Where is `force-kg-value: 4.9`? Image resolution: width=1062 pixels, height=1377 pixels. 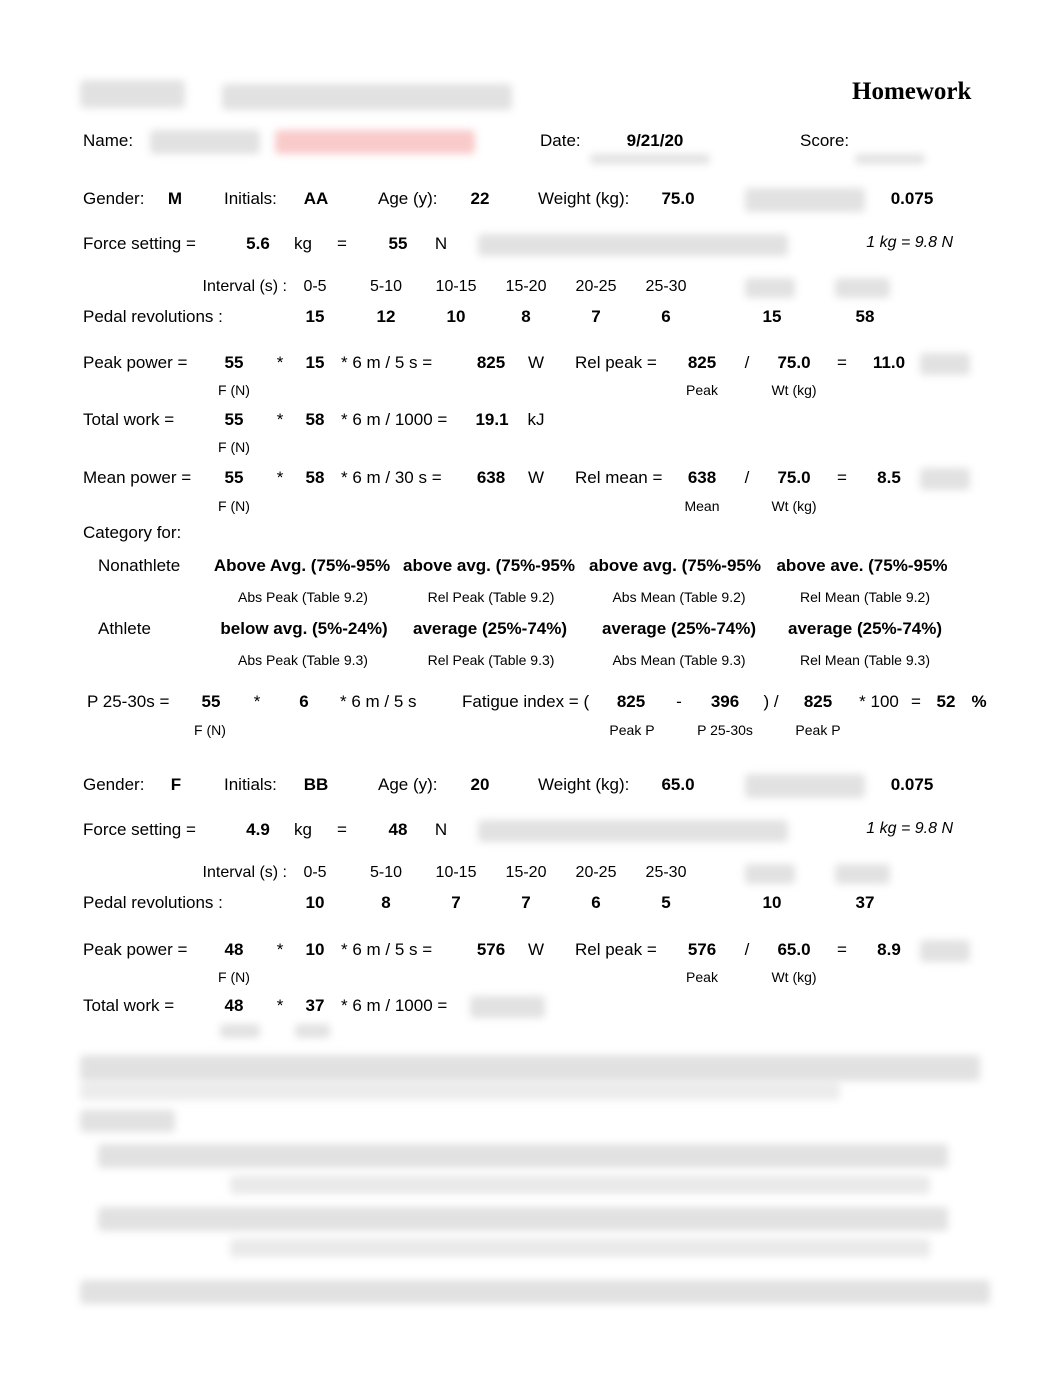 force-kg-value: 4.9 is located at coordinates (258, 829).